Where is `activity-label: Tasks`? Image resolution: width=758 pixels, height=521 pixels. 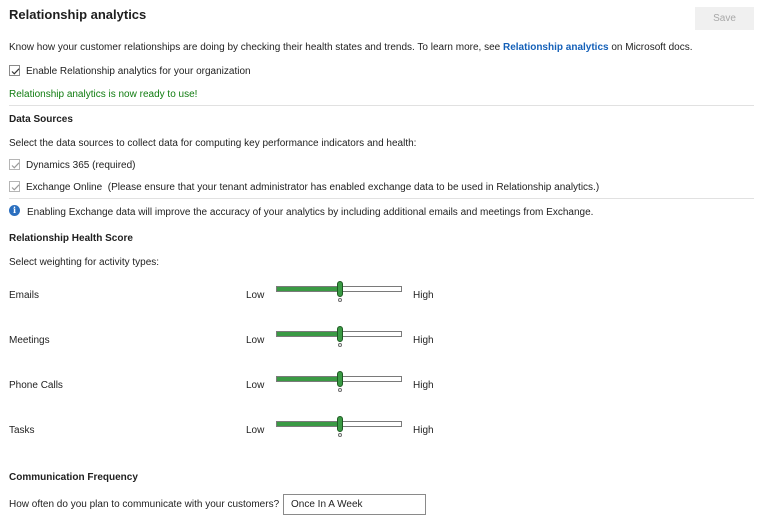 activity-label: Tasks is located at coordinates (22, 430).